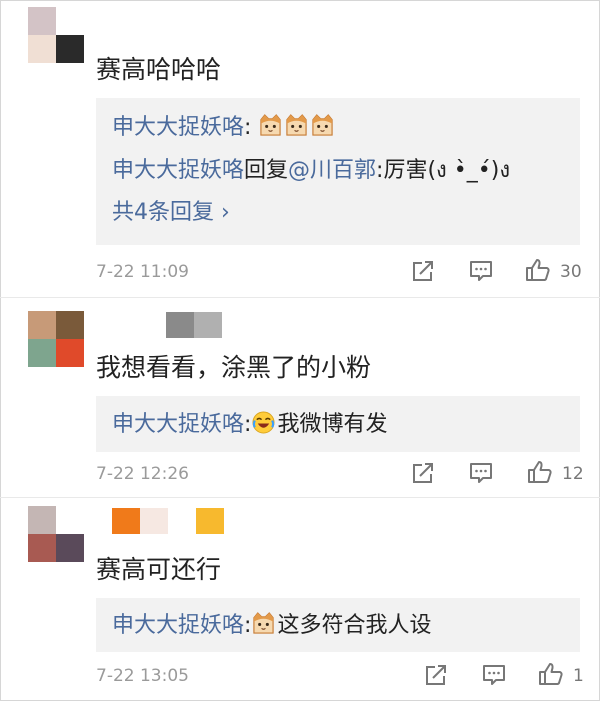 The height and width of the screenshot is (701, 600). I want to click on comment-text: 赛高可还行, so click(159, 569).